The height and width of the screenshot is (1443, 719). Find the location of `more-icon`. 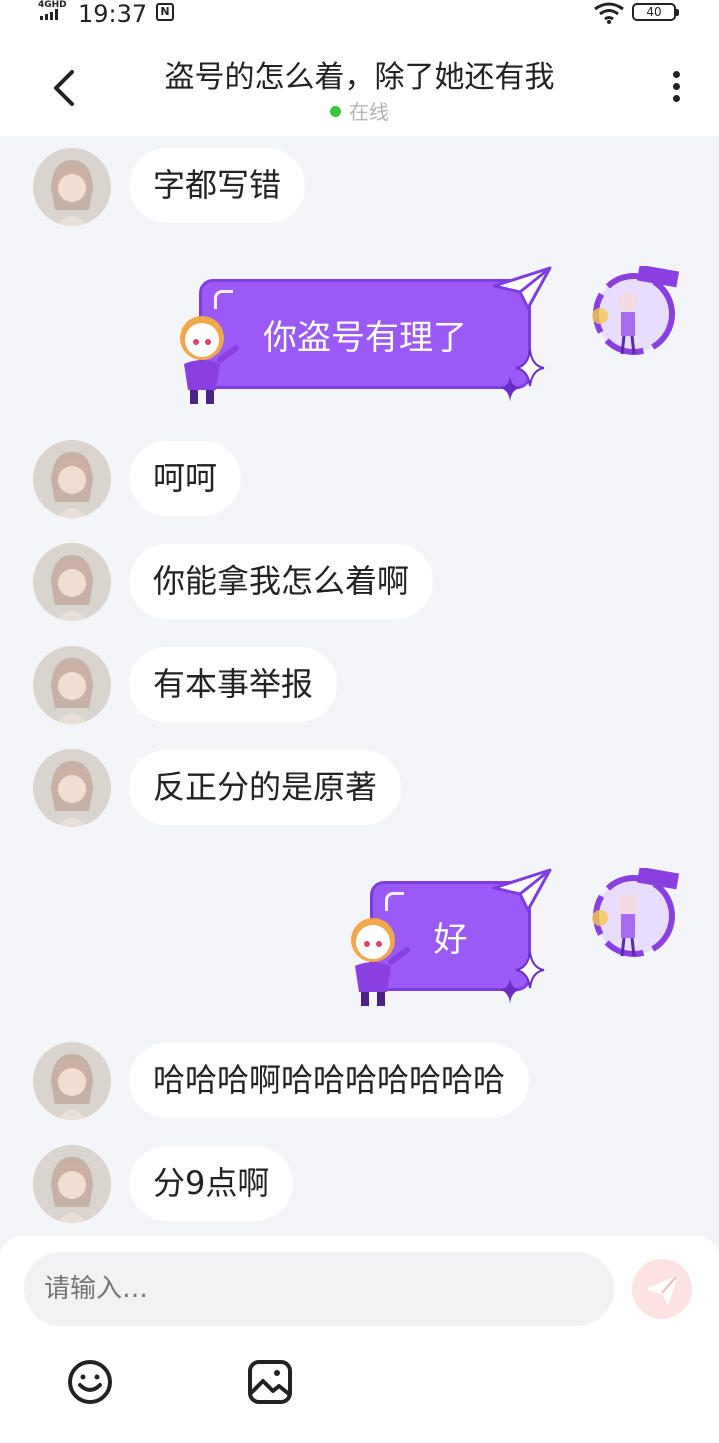

more-icon is located at coordinates (676, 88).